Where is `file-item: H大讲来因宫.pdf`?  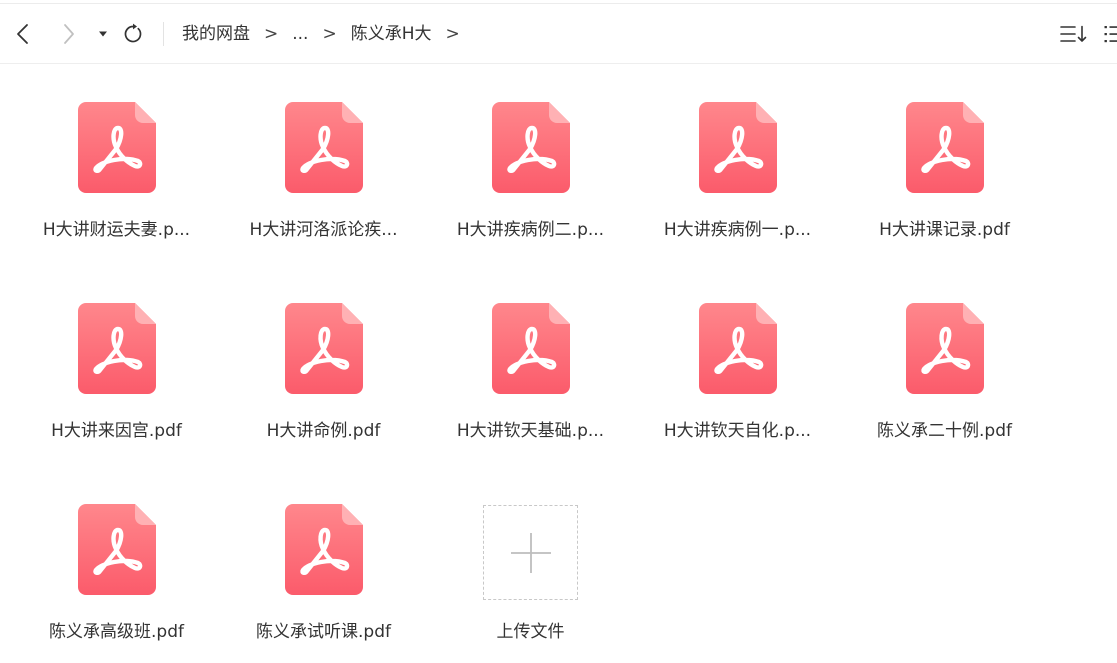
file-item: H大讲来因宫.pdf is located at coordinates (116, 367).